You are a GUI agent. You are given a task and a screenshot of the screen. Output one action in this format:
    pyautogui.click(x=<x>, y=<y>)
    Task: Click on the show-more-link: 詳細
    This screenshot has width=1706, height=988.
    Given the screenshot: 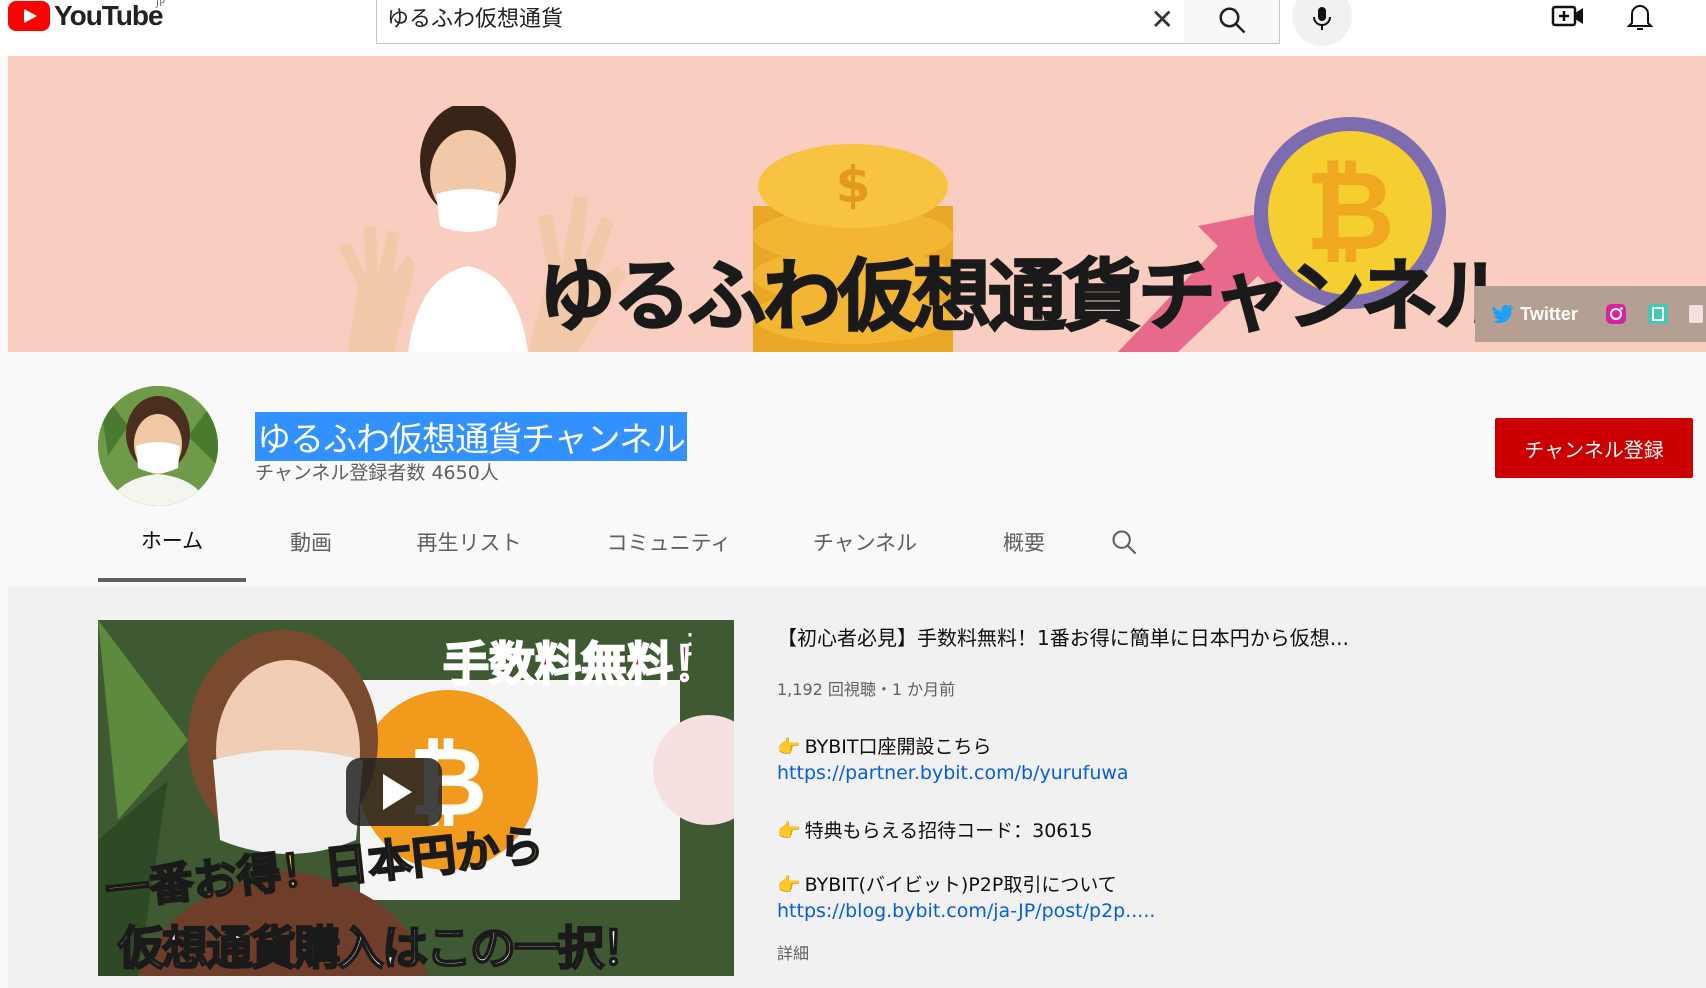 What is the action you would take?
    pyautogui.click(x=793, y=952)
    